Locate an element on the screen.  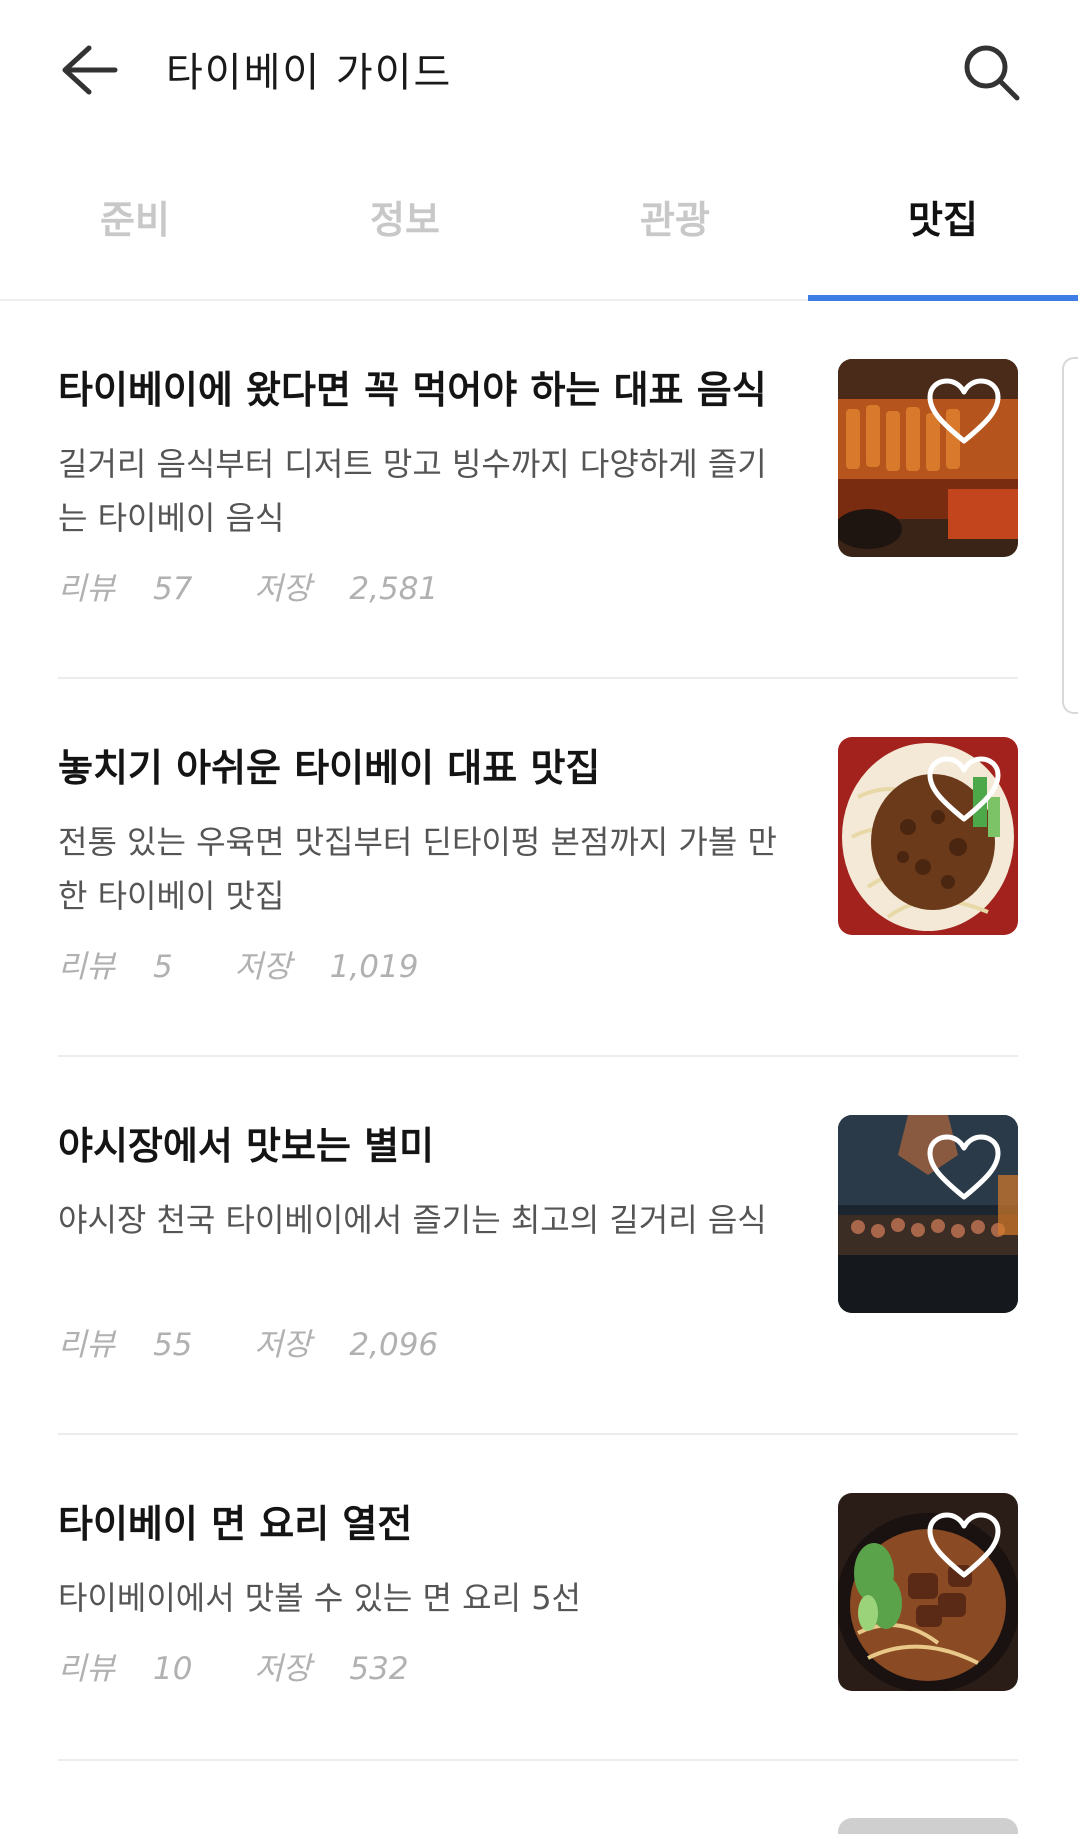
beef-noodle-soup-image is located at coordinates (928, 1592).